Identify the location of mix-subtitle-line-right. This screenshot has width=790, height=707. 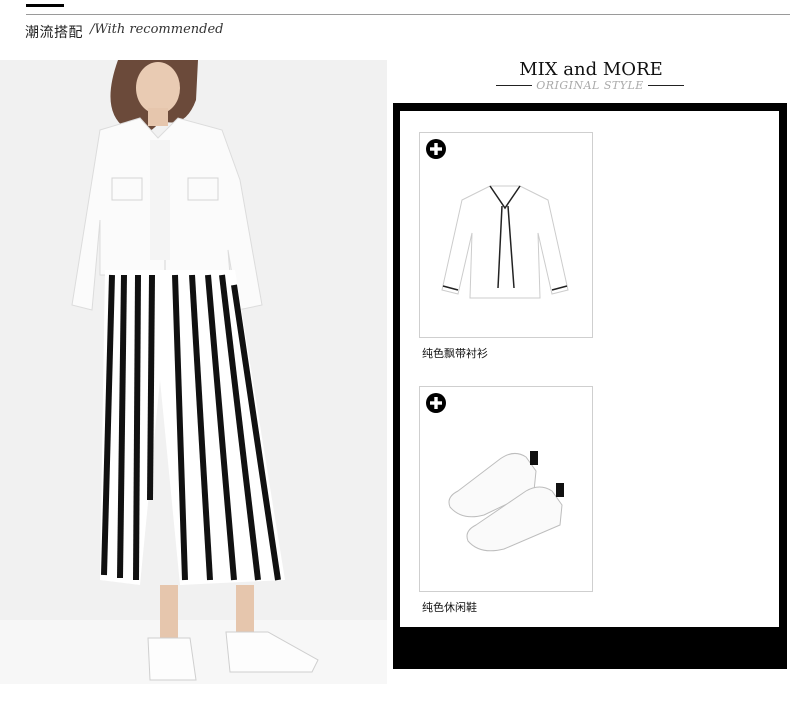
(666, 85).